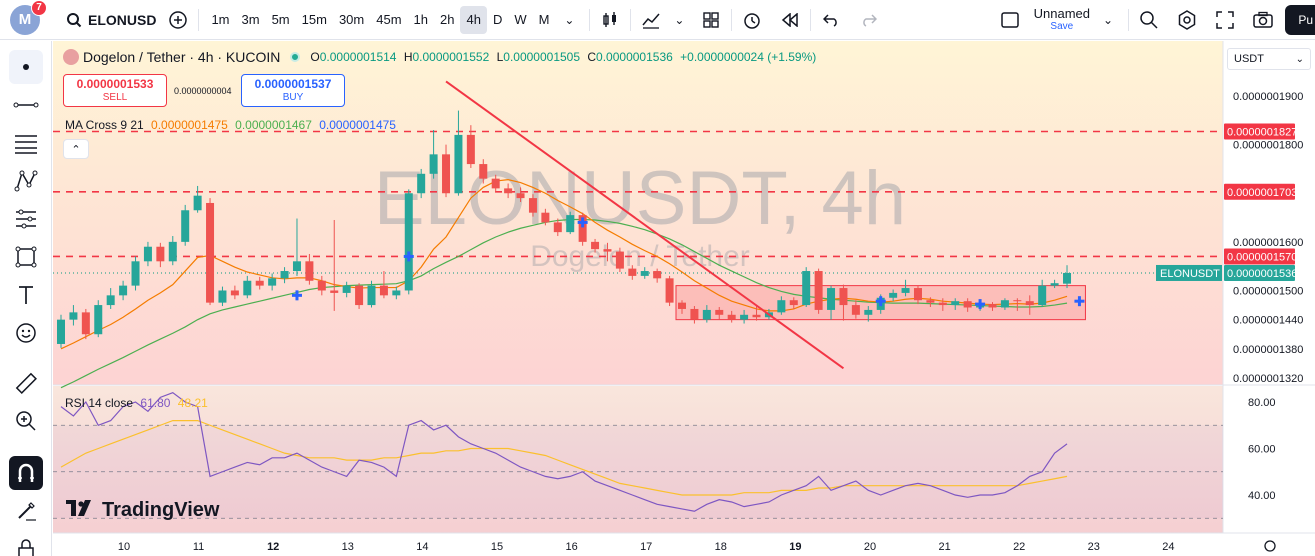 The image size is (1315, 556). I want to click on interval-M: M, so click(544, 20).